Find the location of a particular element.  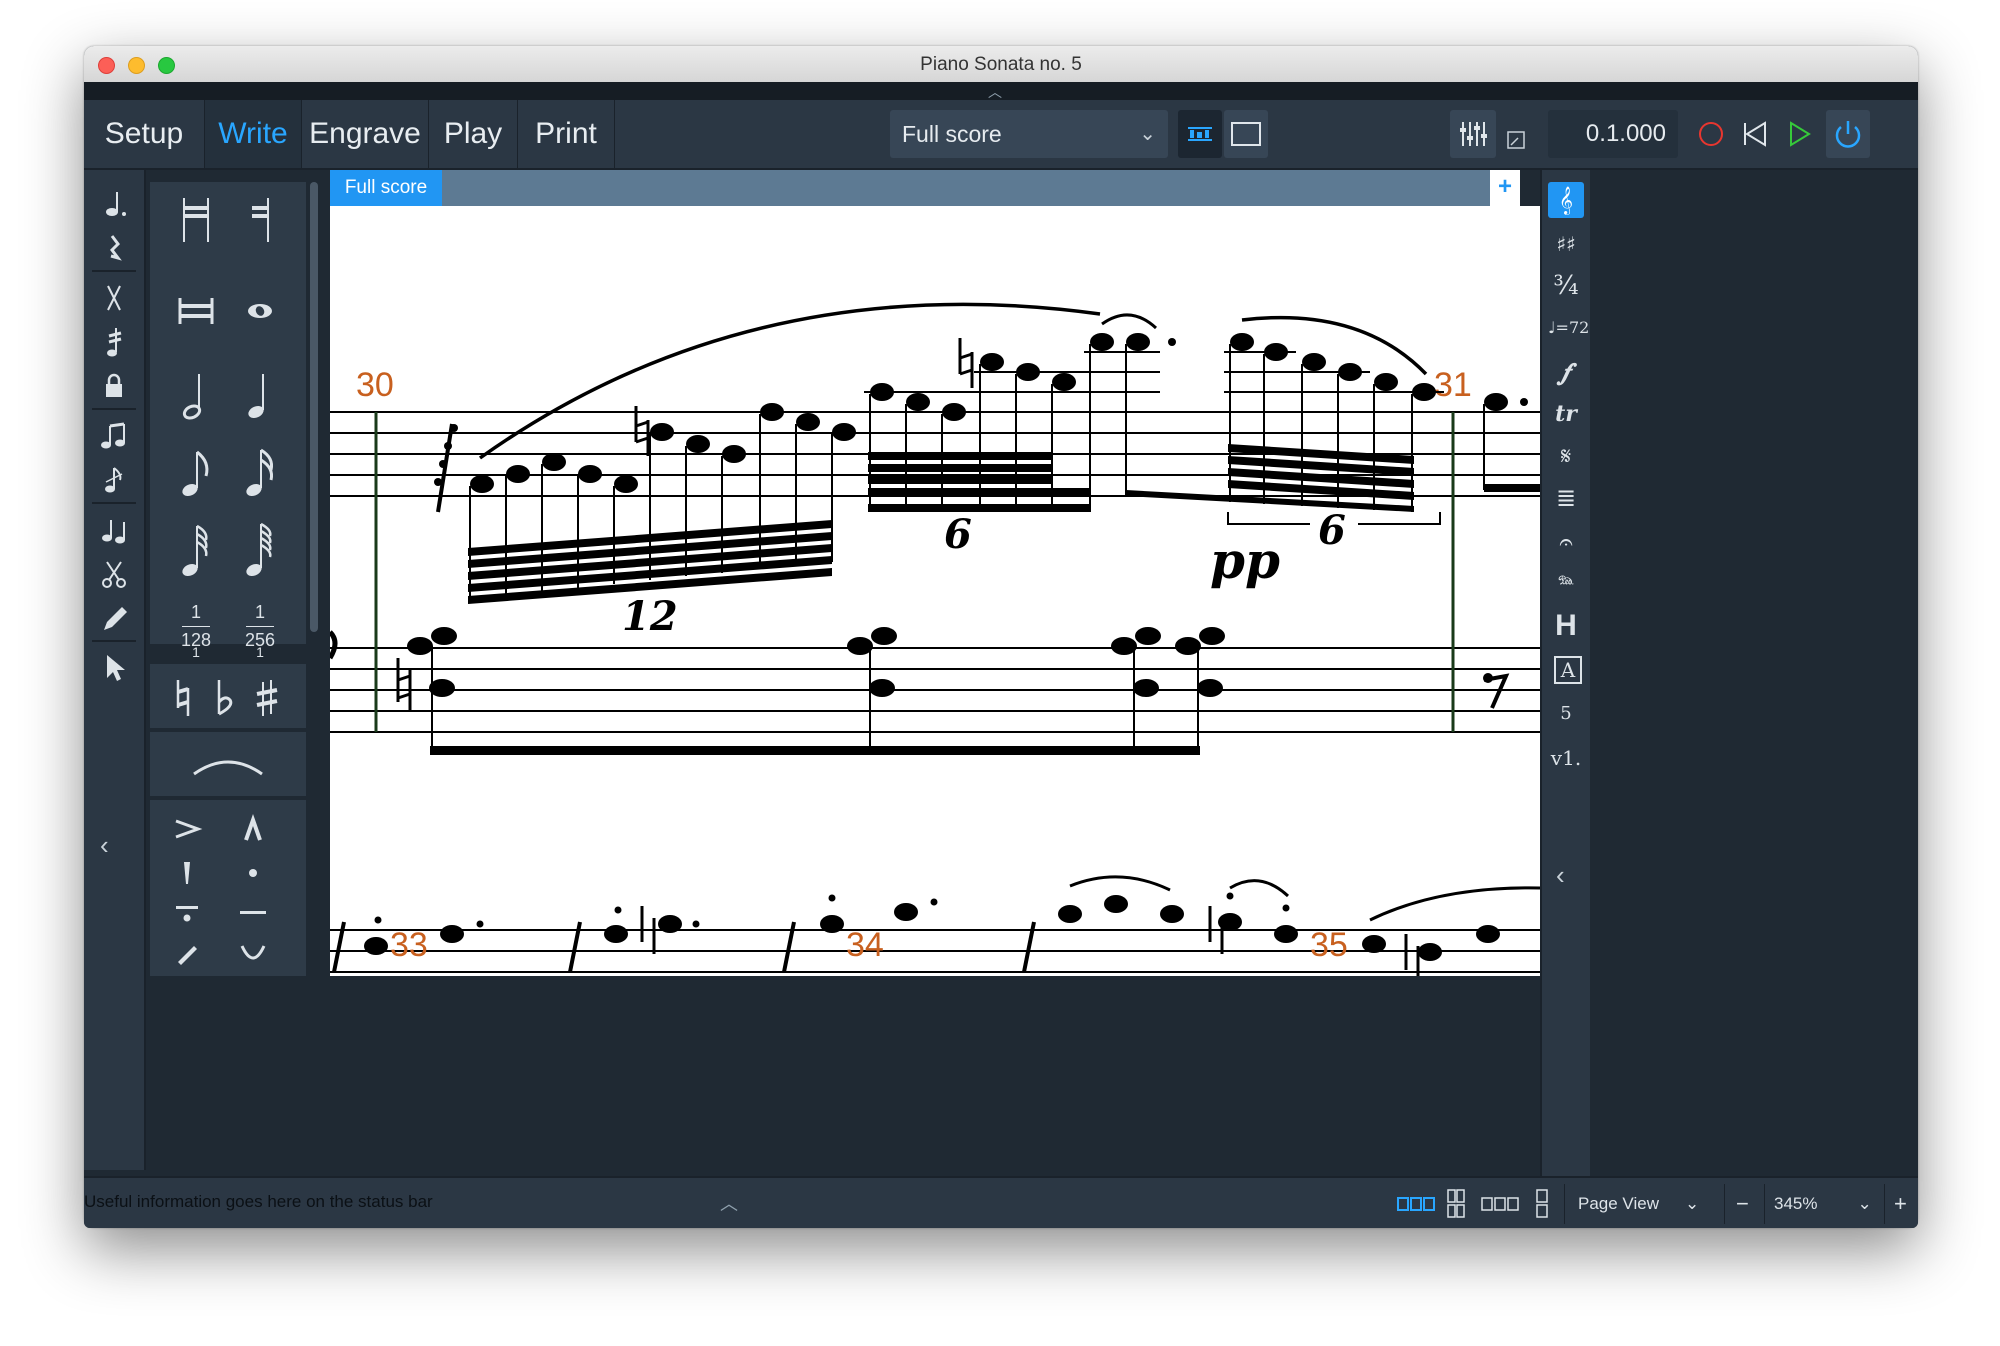

scissors-icon is located at coordinates (114, 574).